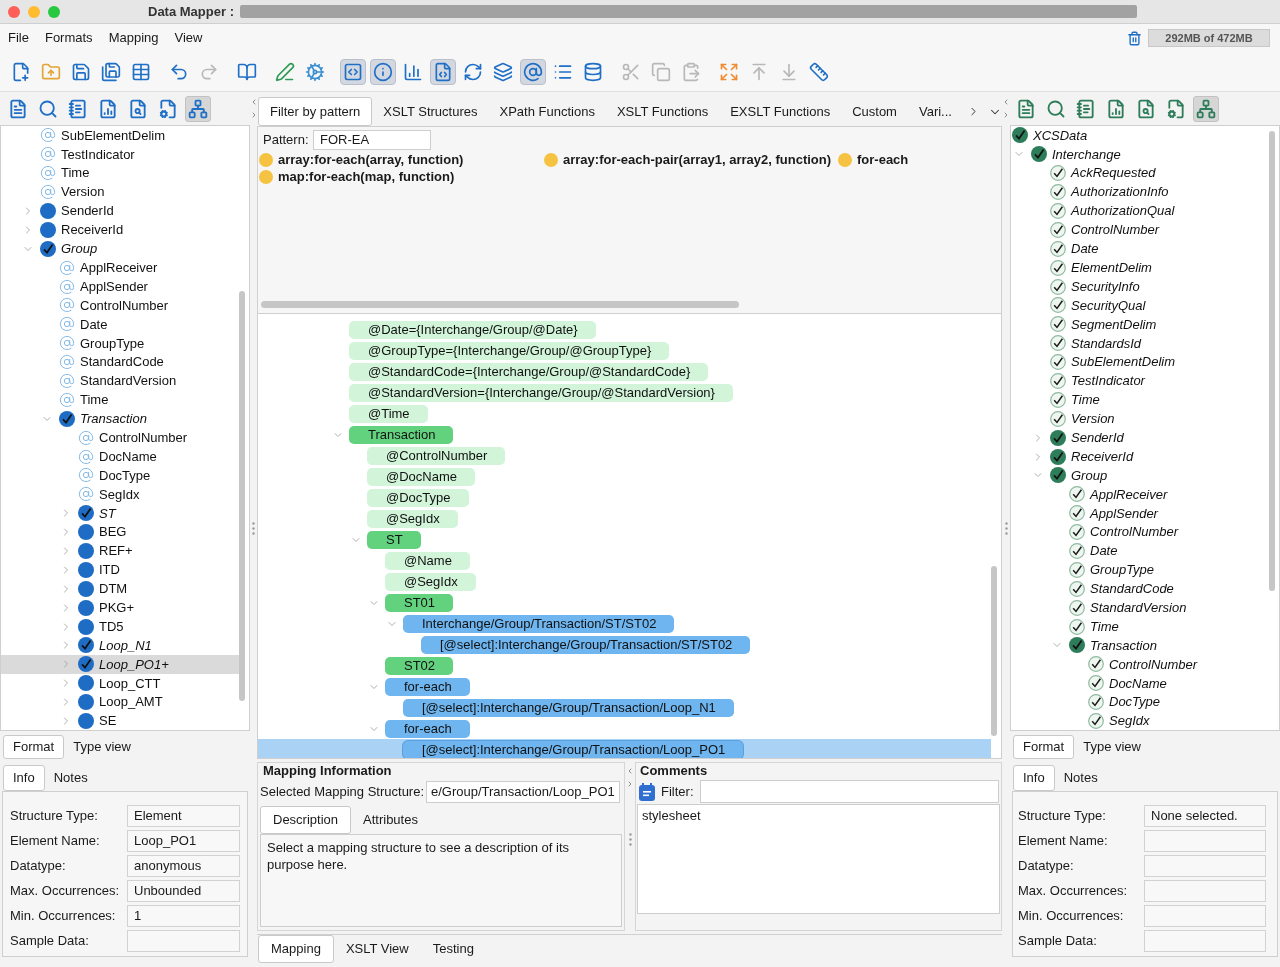 The height and width of the screenshot is (967, 1280). I want to click on panel-tool-button, so click(198, 108).